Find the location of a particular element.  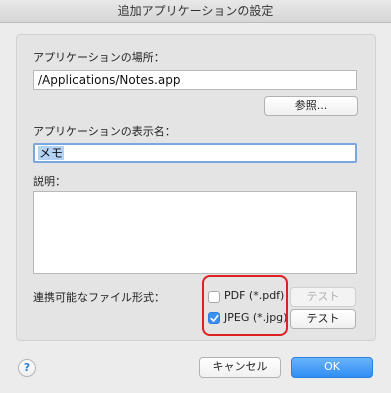

display-name-field: メモ is located at coordinates (195, 153).